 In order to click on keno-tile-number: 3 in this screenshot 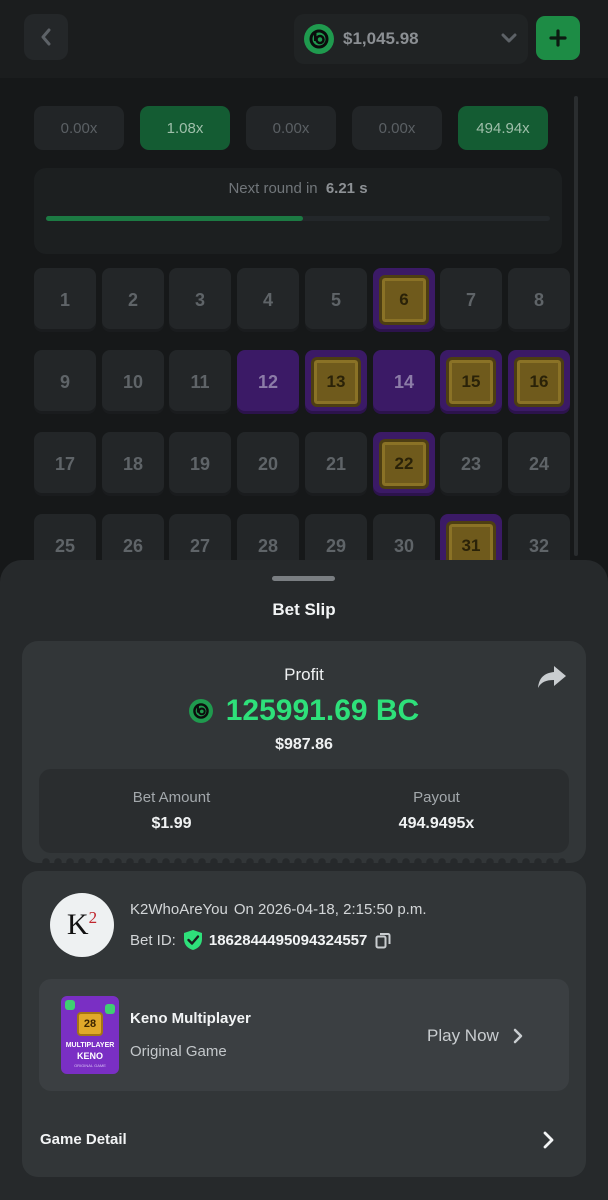, I will do `click(199, 299)`.